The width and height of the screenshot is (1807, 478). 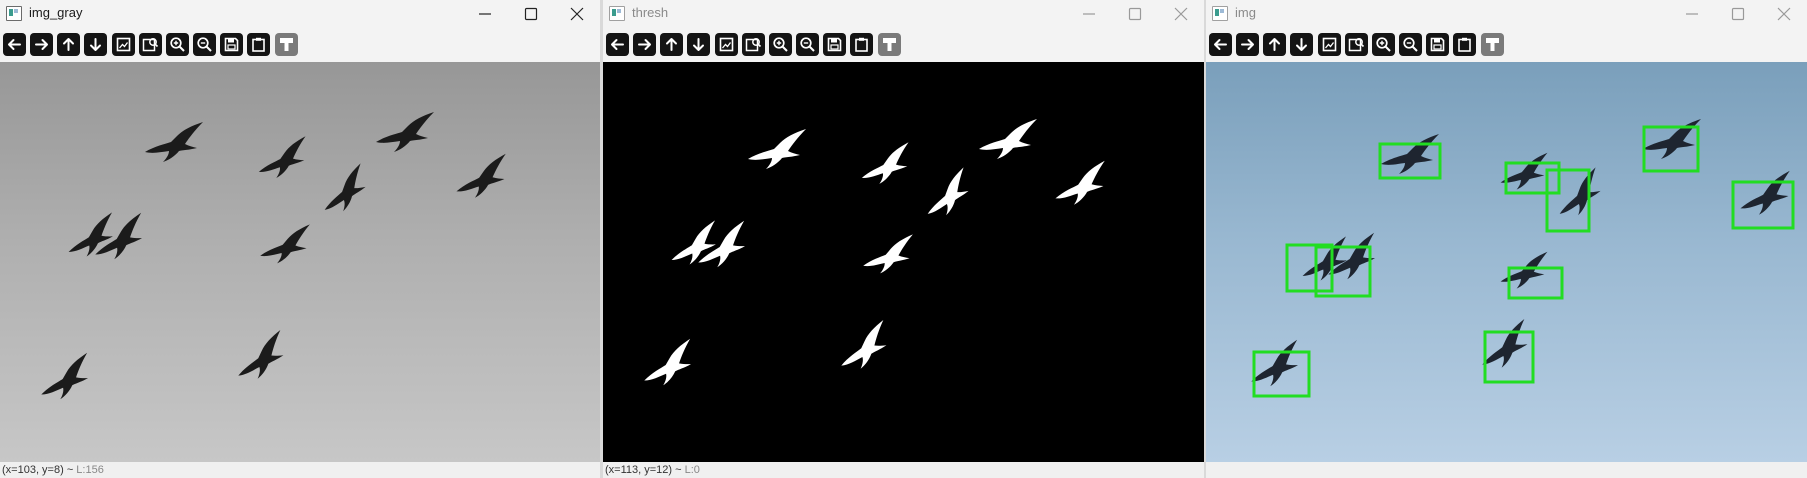 What do you see at coordinates (1506, 470) in the screenshot?
I see `status-bar` at bounding box center [1506, 470].